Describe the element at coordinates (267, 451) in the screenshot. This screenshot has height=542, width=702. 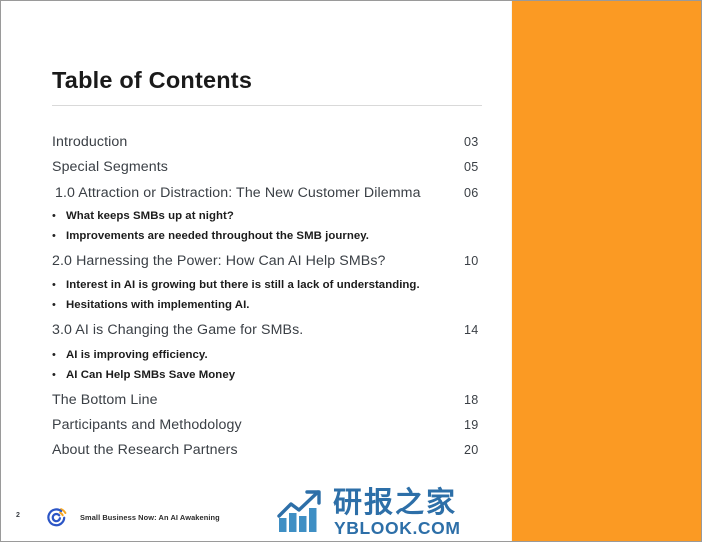
I see `toc-entry: About the Research Partners 20` at that location.